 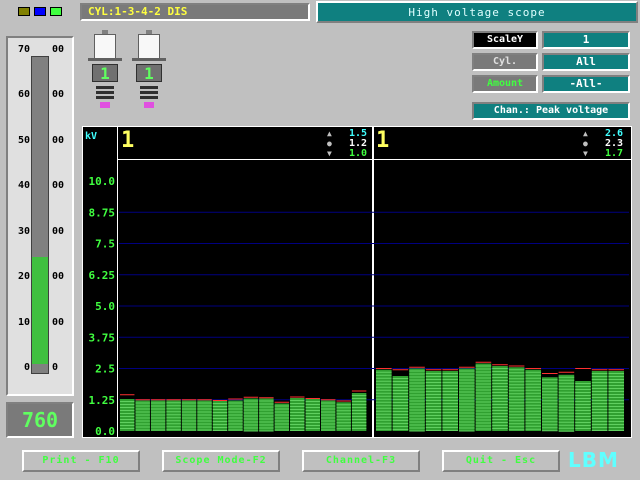 I want to click on scale-y-label: ScaleY, so click(x=505, y=40).